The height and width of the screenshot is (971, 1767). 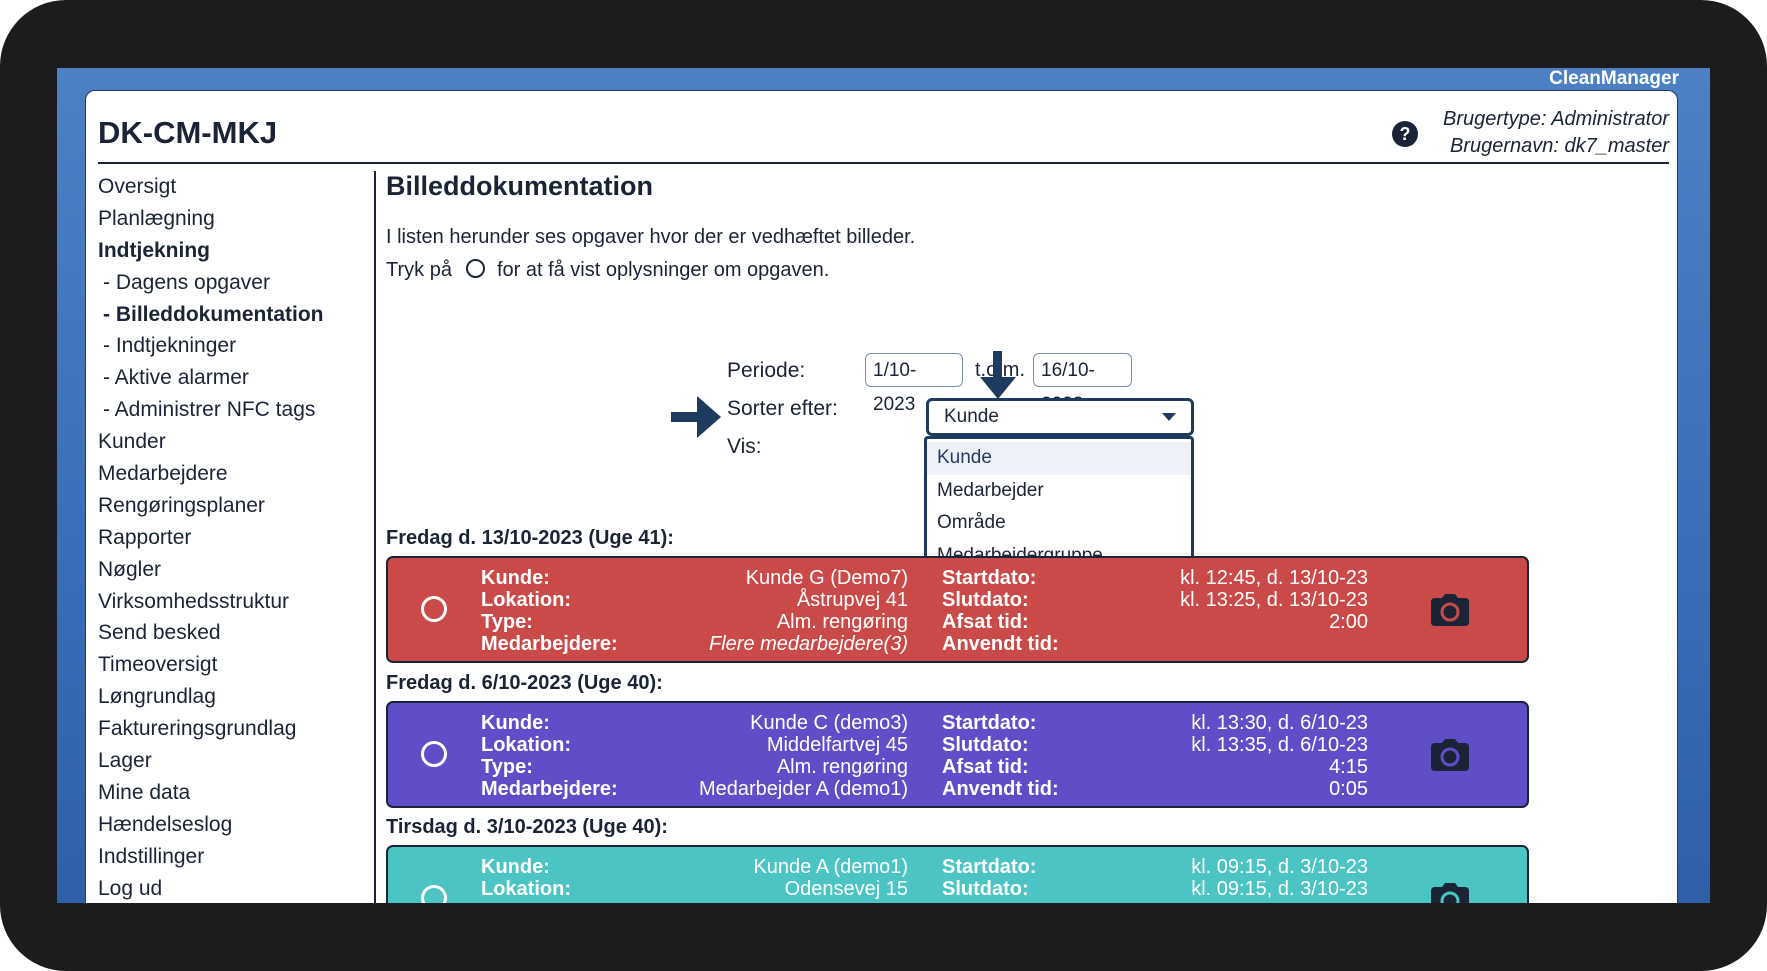 I want to click on sidebar-item-medarbejdere: Medarbejdere, so click(x=228, y=474).